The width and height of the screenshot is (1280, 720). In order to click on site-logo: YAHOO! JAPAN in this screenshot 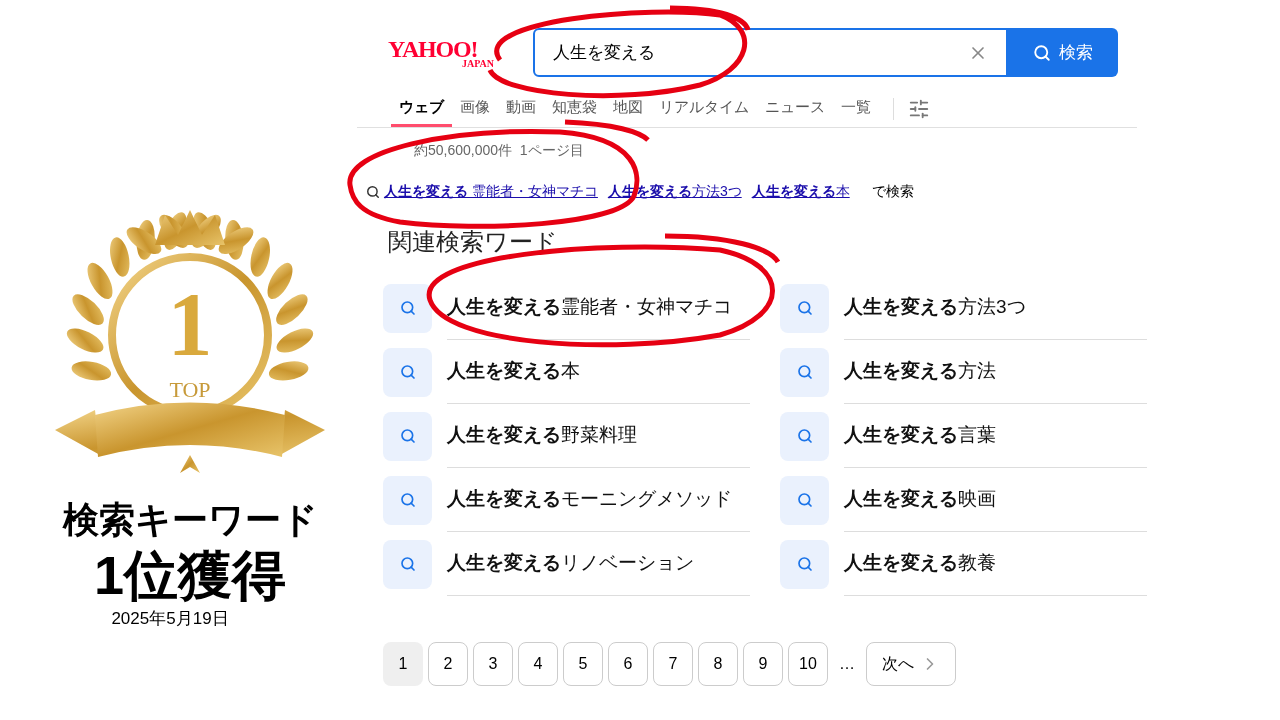, I will do `click(442, 52)`.